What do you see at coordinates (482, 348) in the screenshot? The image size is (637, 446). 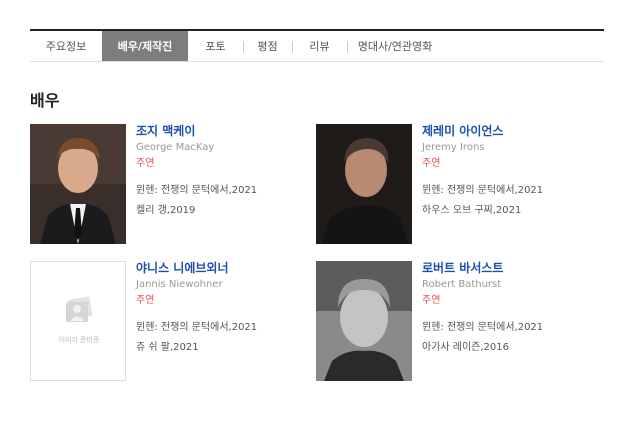 I see `filmography-item: 아가사 레이즌,2016` at bounding box center [482, 348].